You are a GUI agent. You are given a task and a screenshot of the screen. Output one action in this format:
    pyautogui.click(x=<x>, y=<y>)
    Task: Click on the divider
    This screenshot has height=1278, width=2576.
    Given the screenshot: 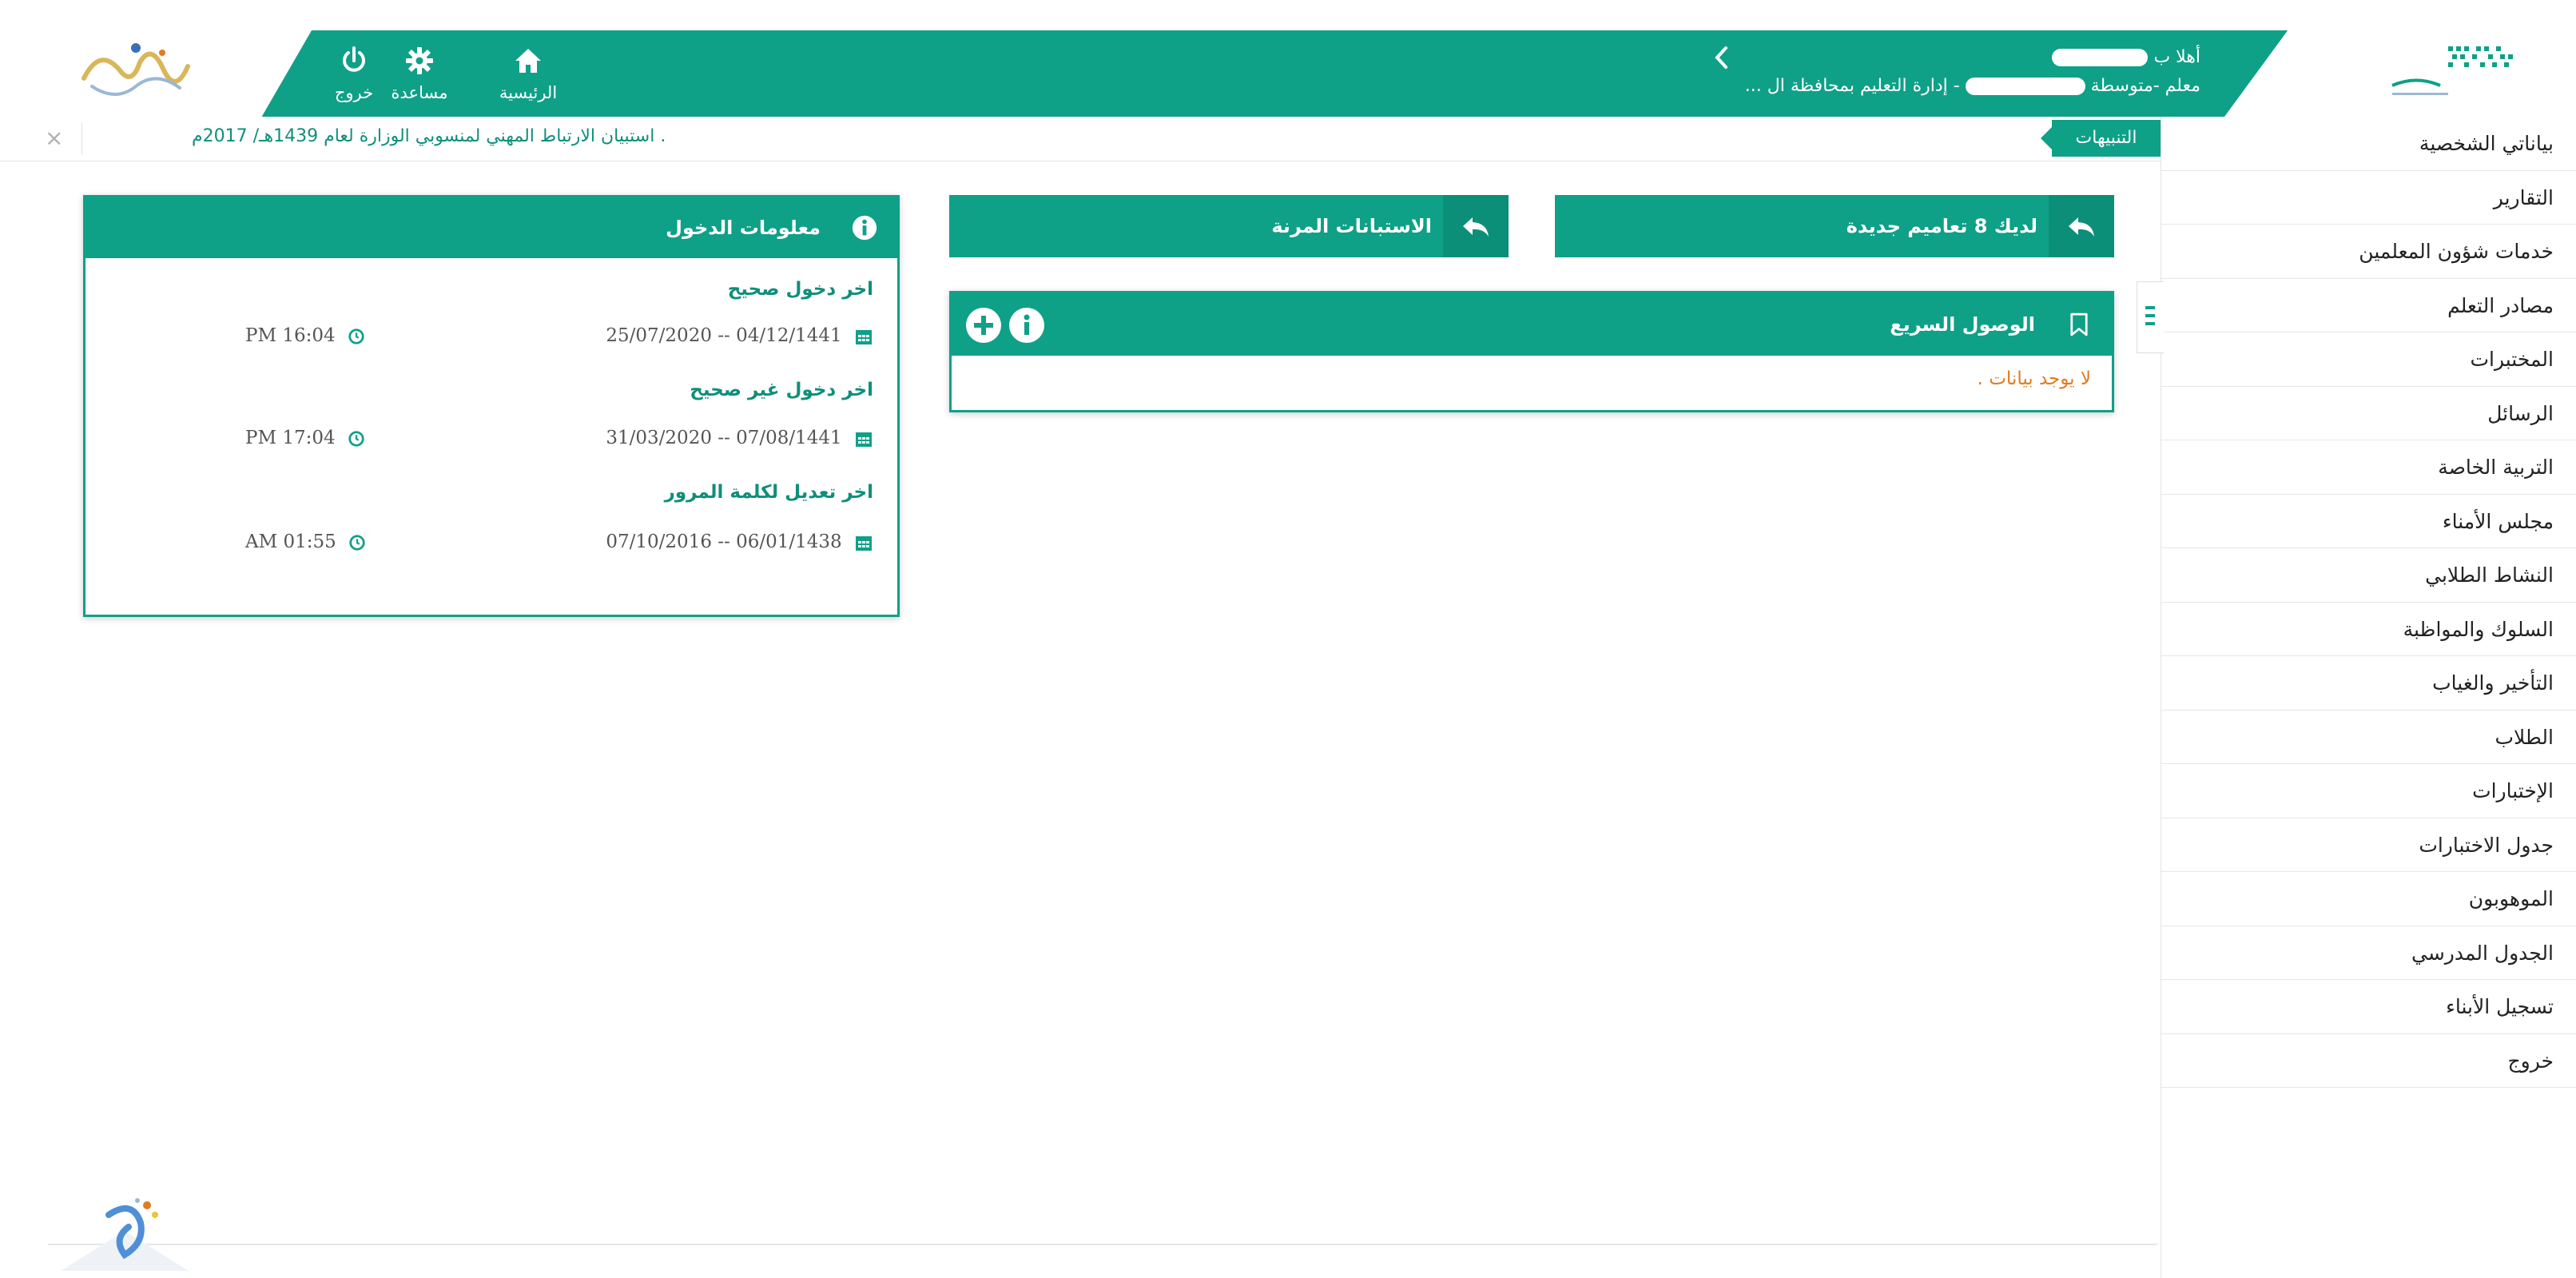 What is the action you would take?
    pyautogui.click(x=81, y=139)
    